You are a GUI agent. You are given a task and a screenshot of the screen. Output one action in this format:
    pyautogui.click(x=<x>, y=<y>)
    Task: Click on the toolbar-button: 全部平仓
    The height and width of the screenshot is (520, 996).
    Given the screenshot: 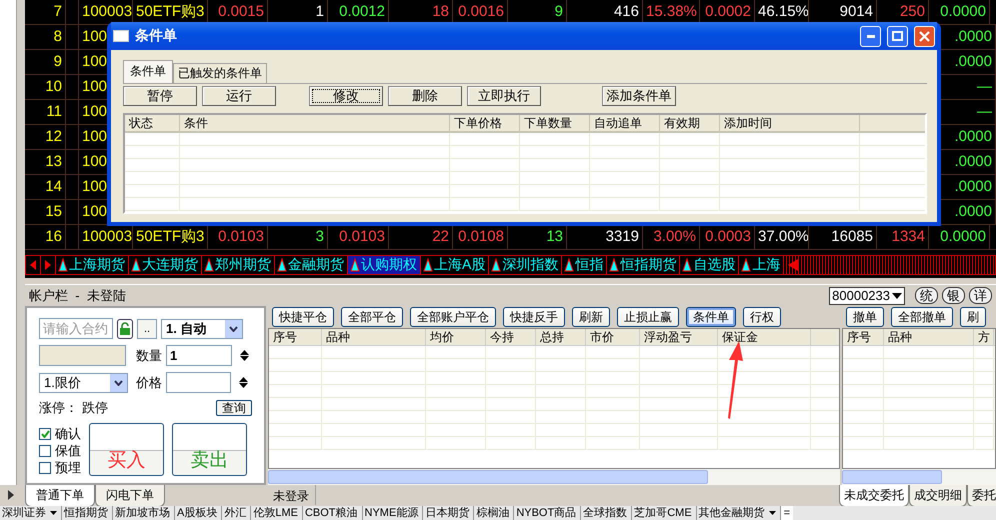 What is the action you would take?
    pyautogui.click(x=372, y=317)
    